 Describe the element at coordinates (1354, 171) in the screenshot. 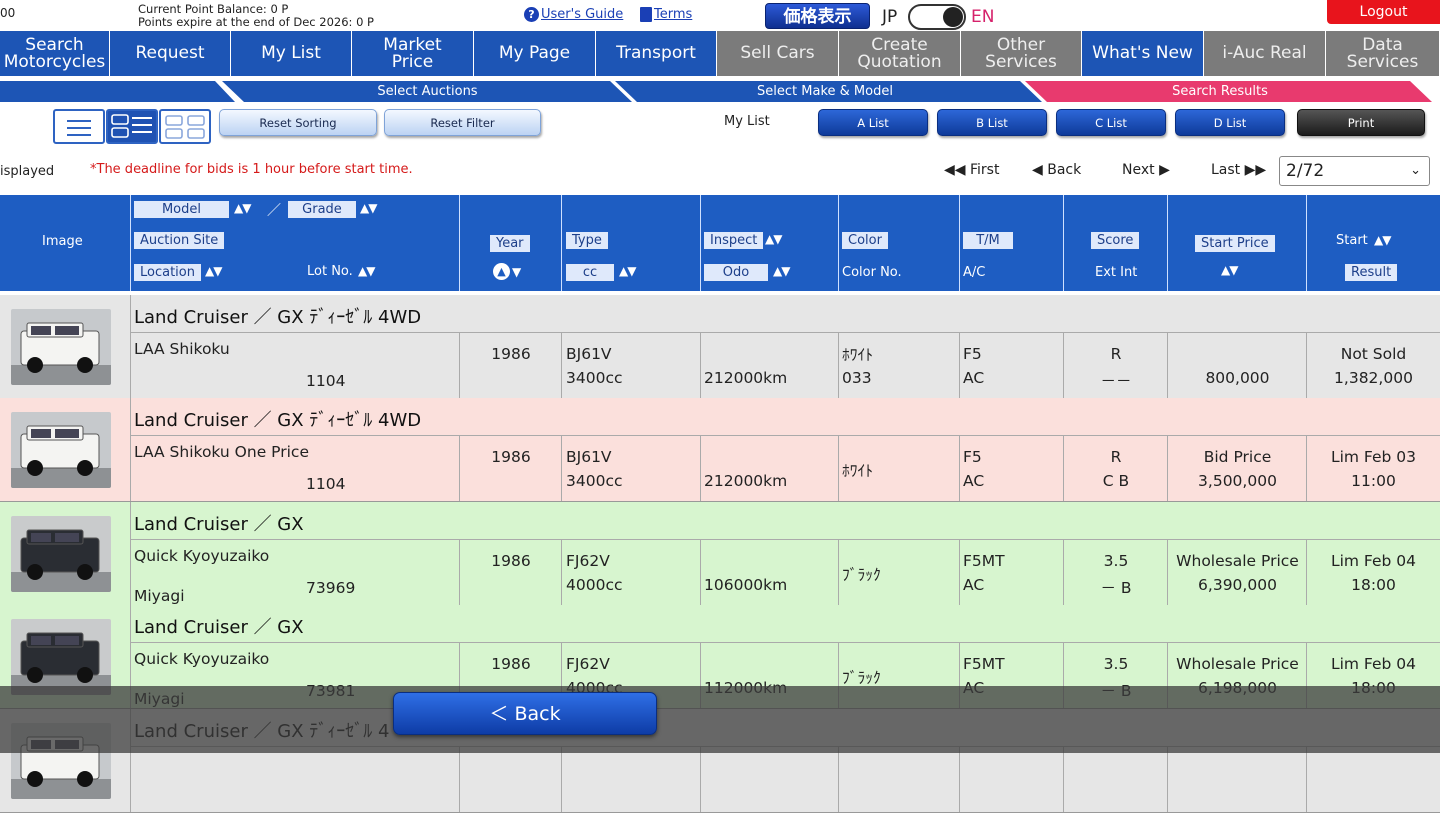

I see `page-select: 2/72 ⌄` at that location.